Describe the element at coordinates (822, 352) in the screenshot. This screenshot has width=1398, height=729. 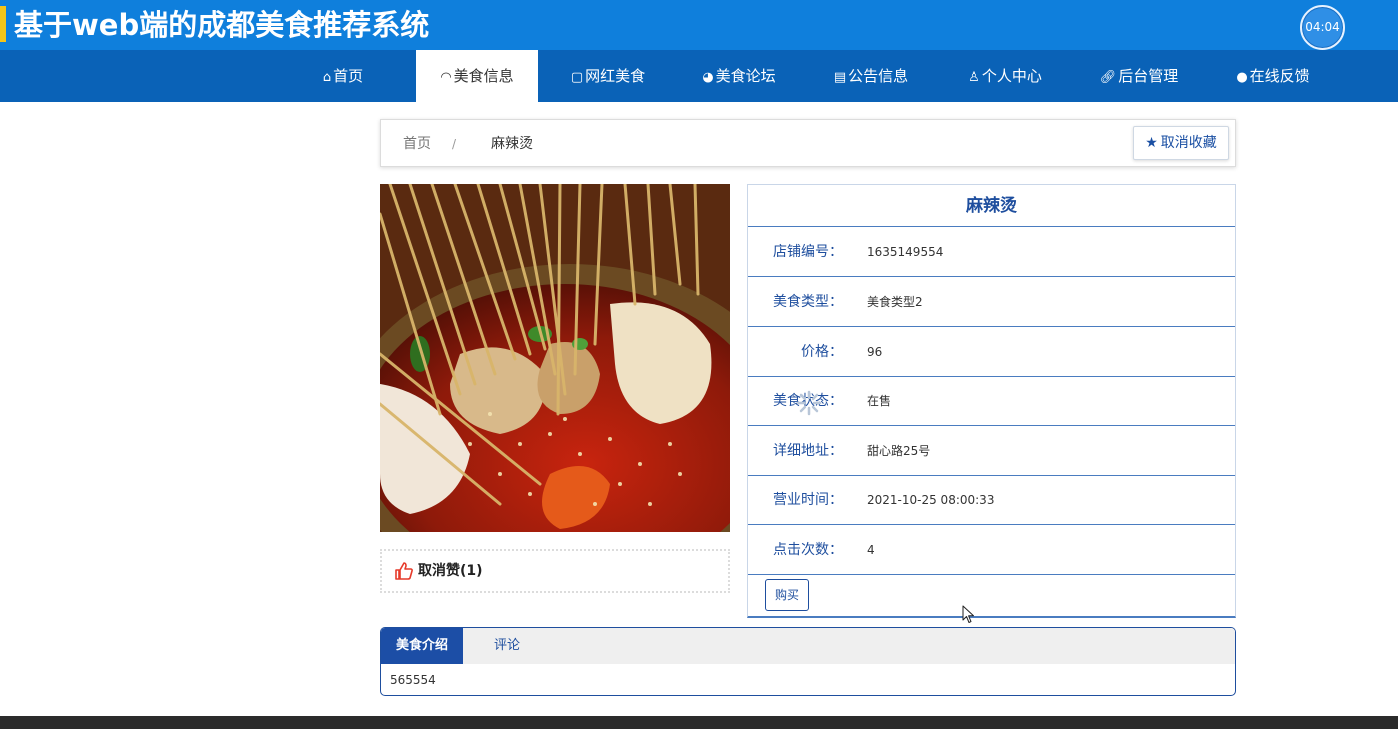
I see `detail-label: 价格：` at that location.